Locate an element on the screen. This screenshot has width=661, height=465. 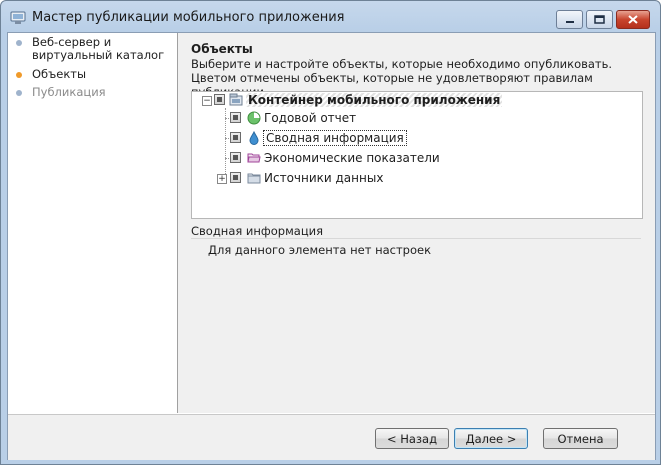
step-label: Объекты is located at coordinates (59, 74).